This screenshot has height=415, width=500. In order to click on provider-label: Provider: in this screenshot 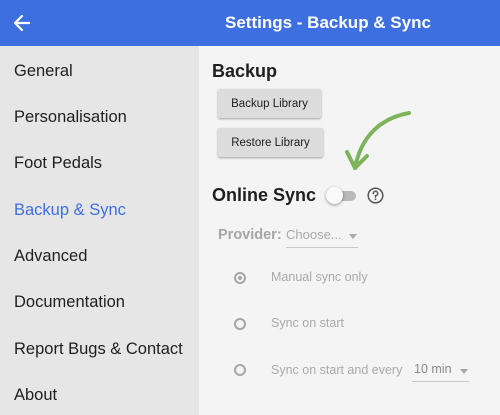, I will do `click(250, 235)`.